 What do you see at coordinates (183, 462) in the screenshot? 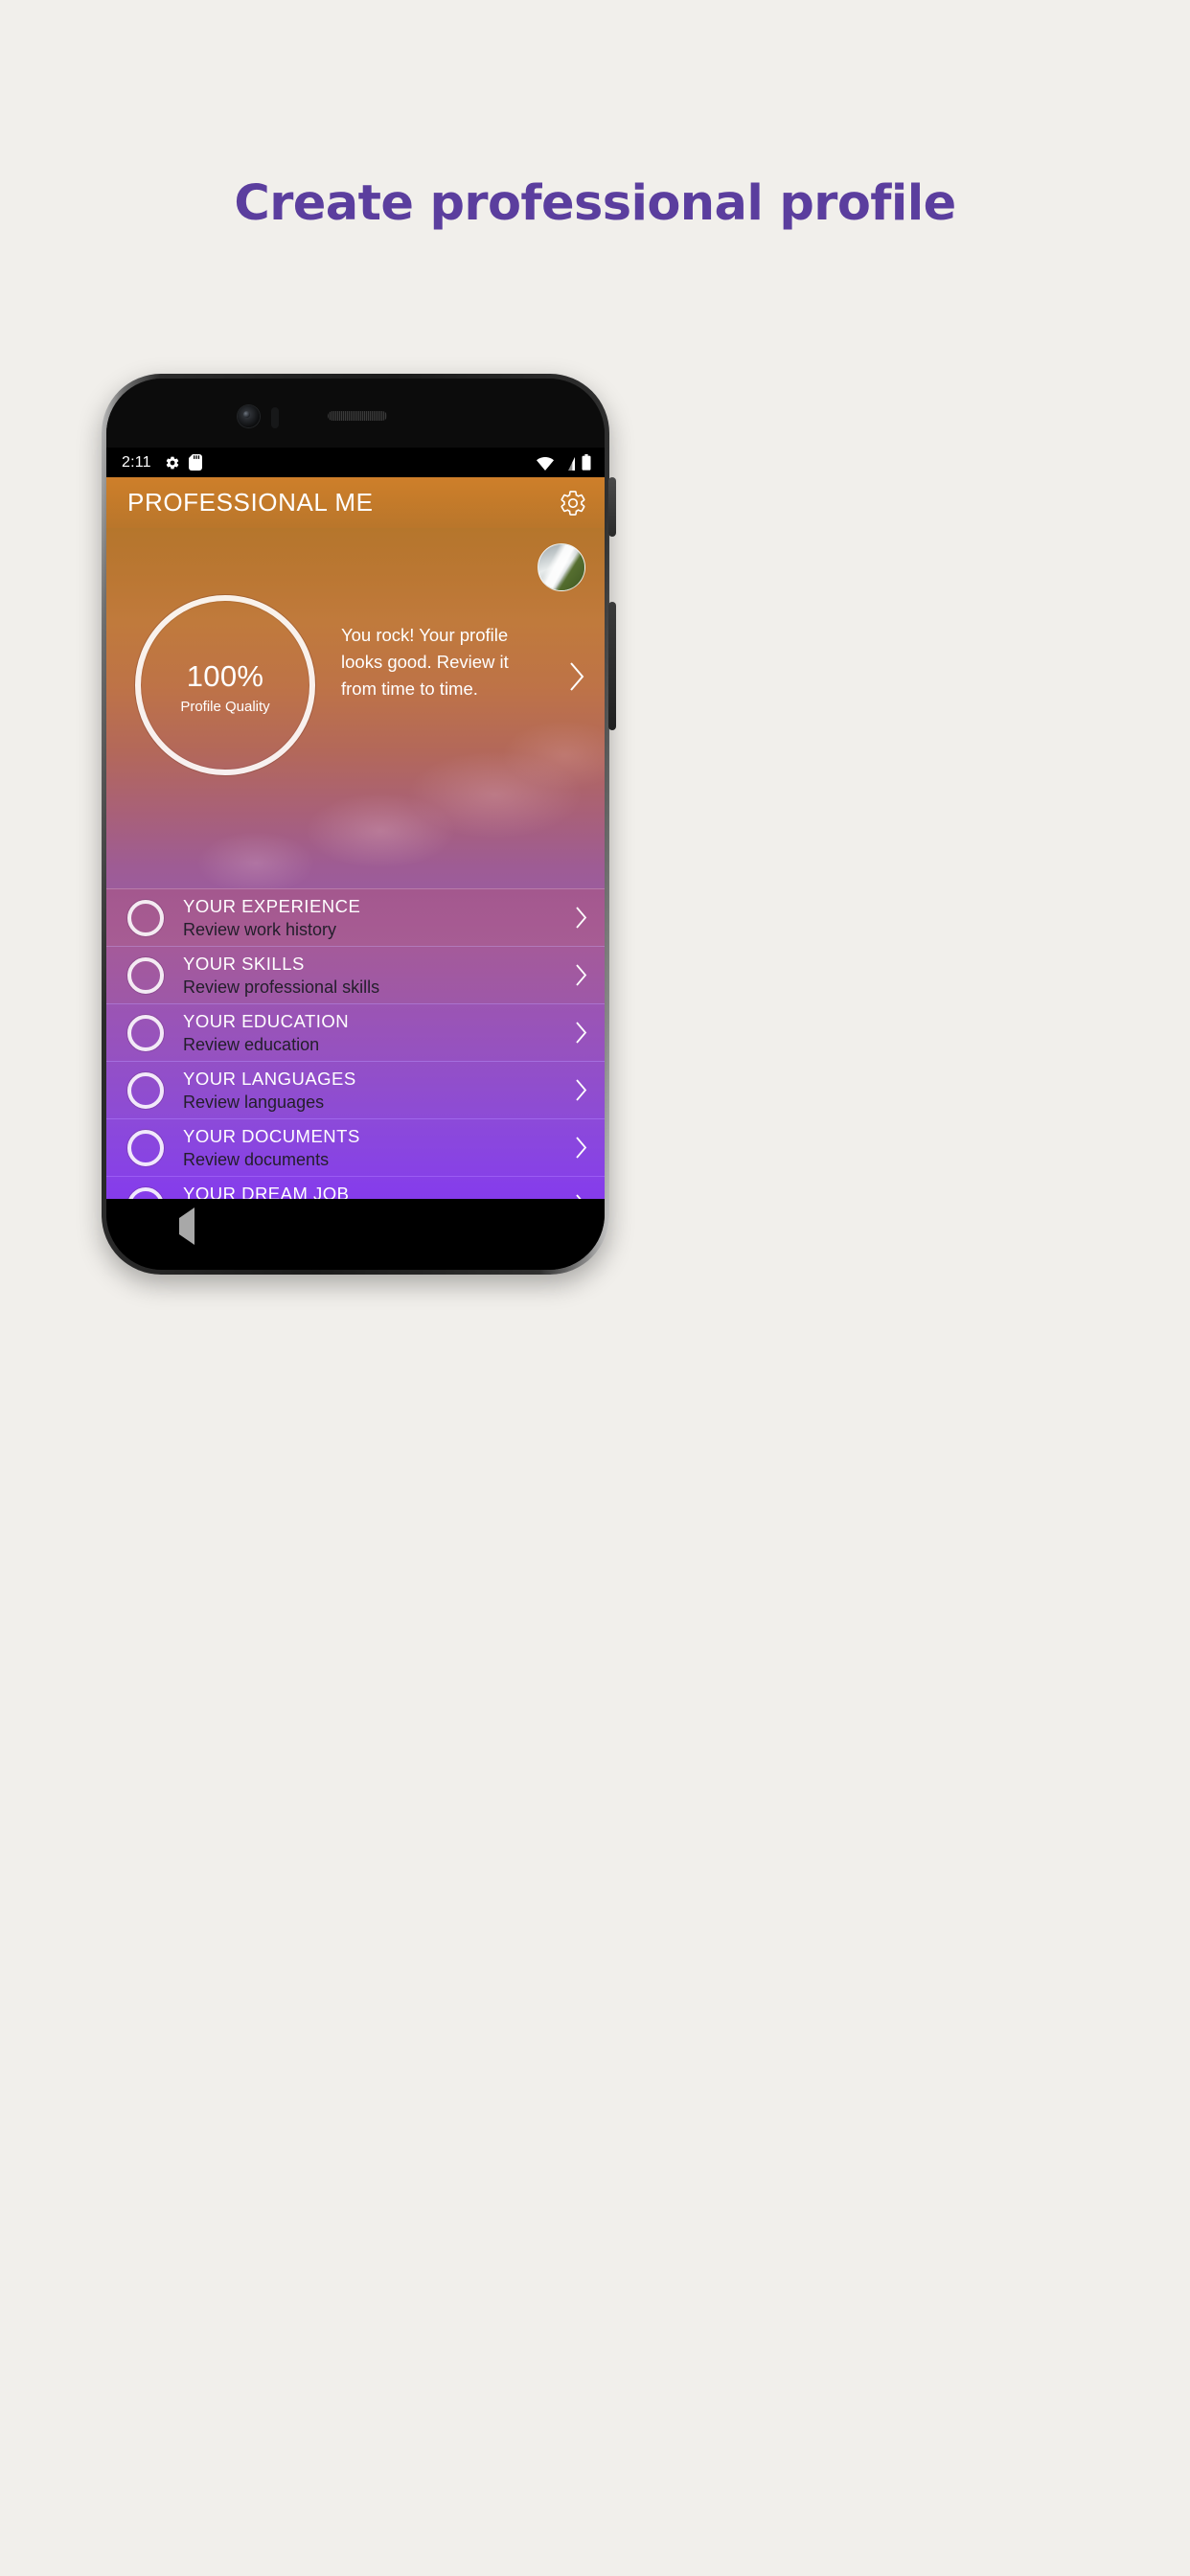
I see `status-bar-notification-icons` at bounding box center [183, 462].